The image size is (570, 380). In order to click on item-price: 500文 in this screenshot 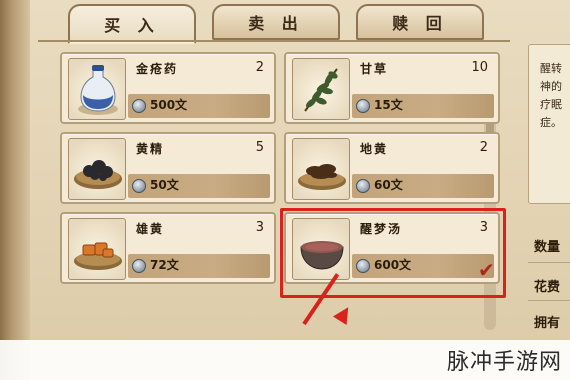, I will do `click(169, 105)`.